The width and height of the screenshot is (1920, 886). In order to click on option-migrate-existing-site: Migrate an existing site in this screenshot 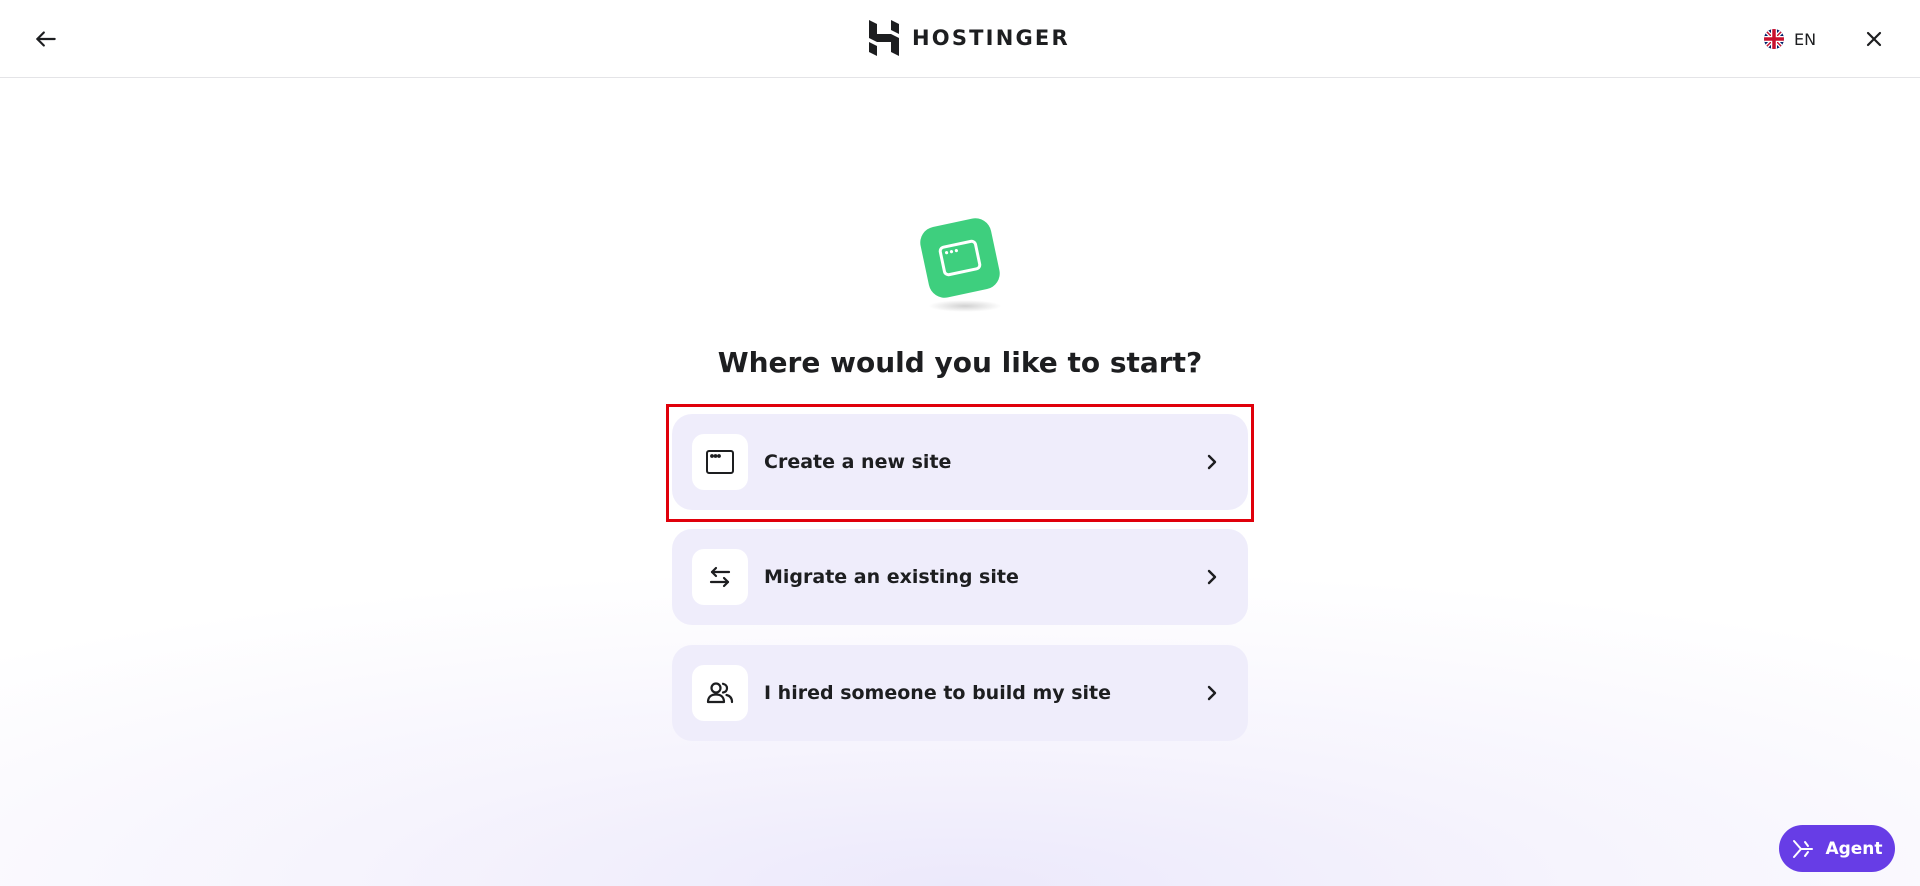, I will do `click(960, 577)`.